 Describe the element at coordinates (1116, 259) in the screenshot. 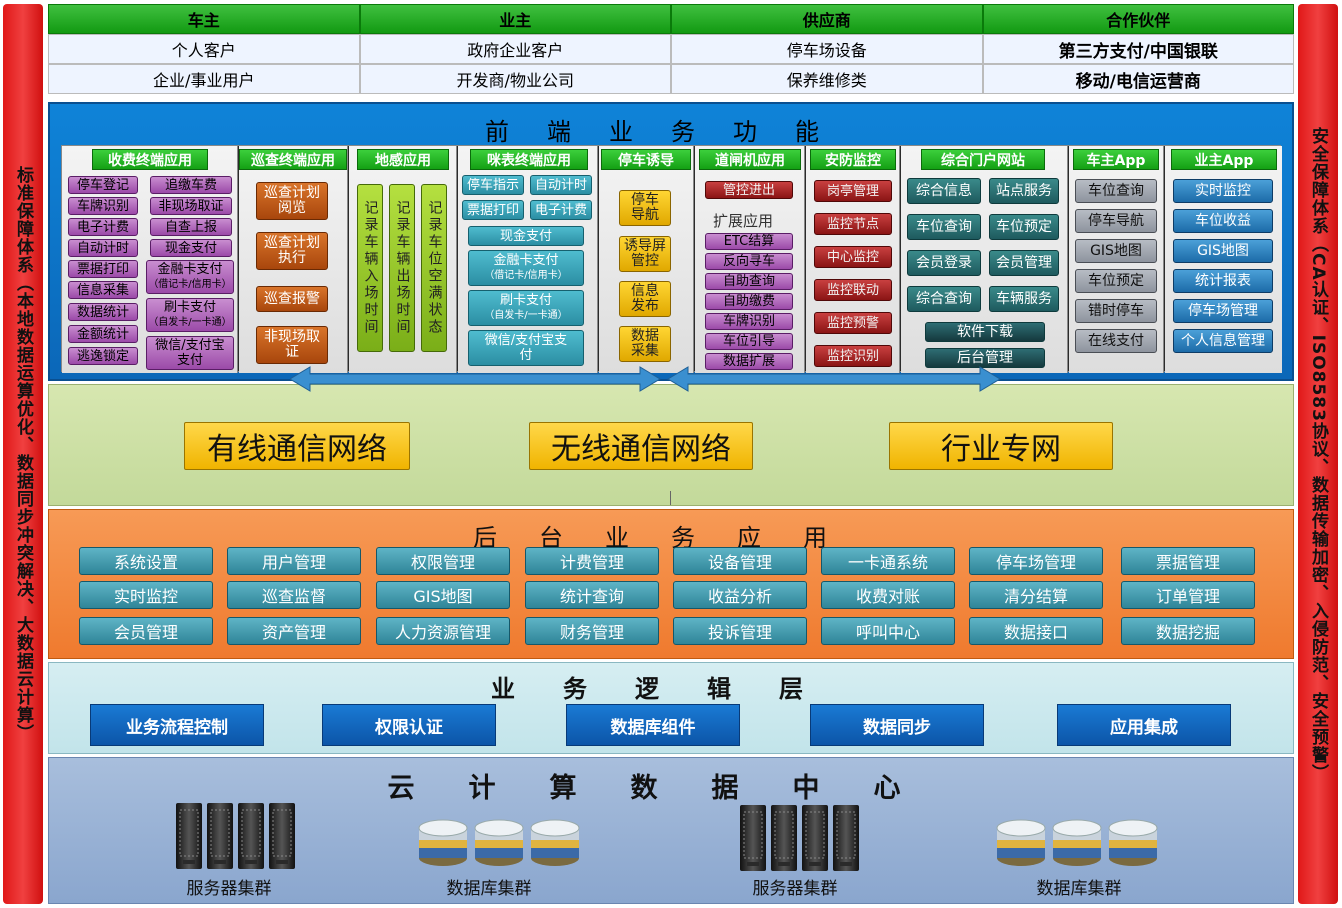

I see `owner-app-column: 车主App 车位查询 停车导航 GIS地图 车位预定 错时停车 在线支付` at that location.